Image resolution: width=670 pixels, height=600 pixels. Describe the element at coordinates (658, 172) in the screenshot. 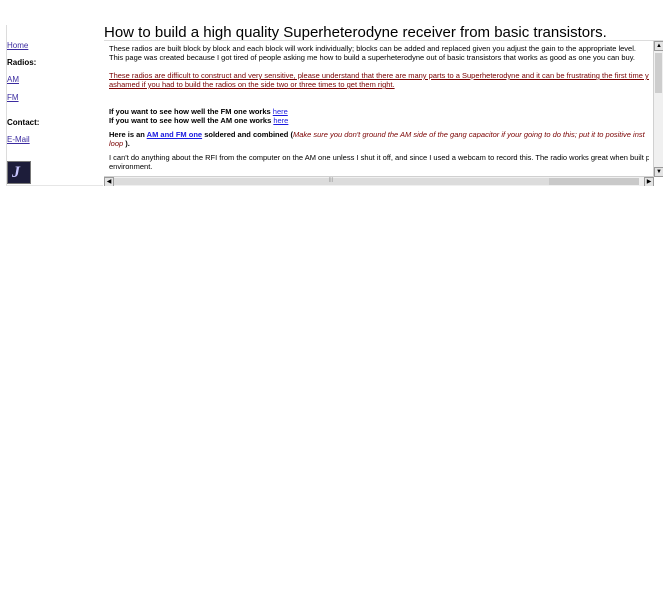

I see `scroll-down-icon: ▼` at that location.